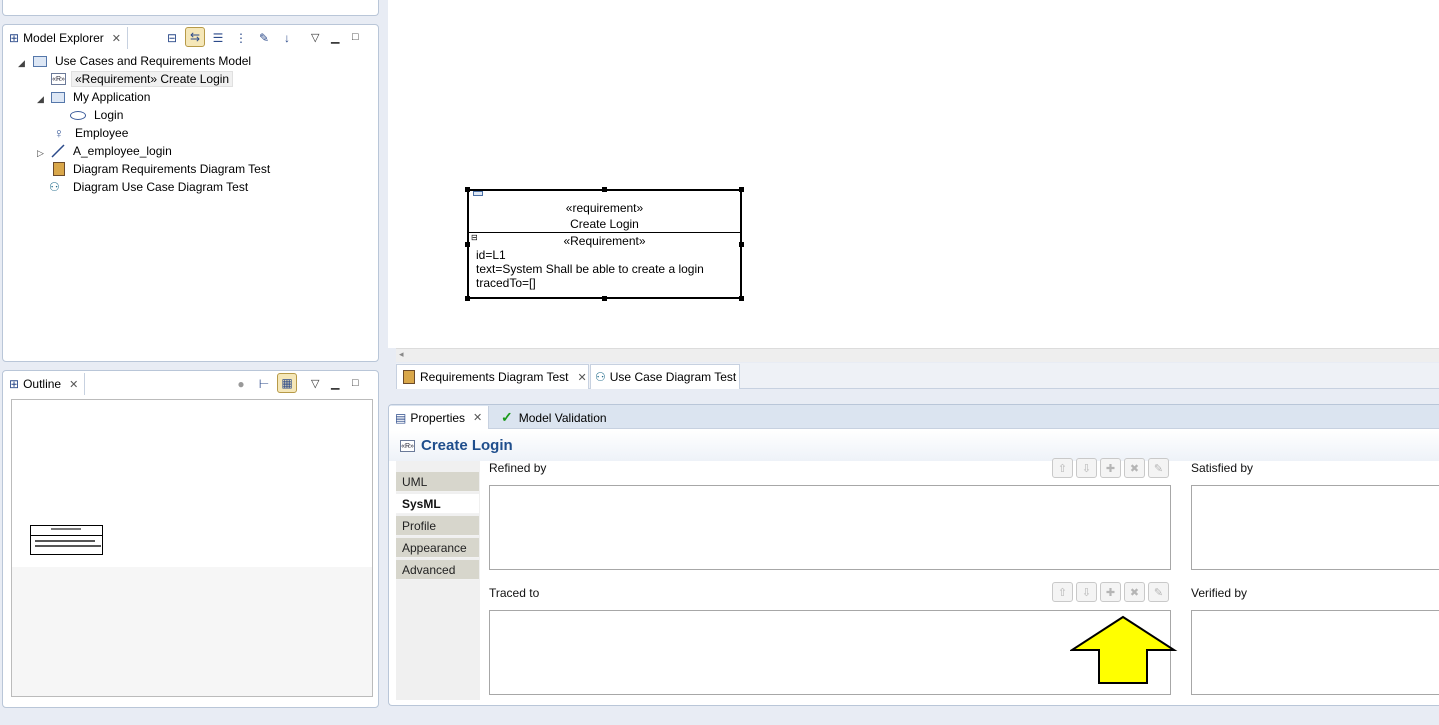 This screenshot has width=1439, height=725. What do you see at coordinates (491, 255) in the screenshot?
I see `requirement-id: id=L1` at bounding box center [491, 255].